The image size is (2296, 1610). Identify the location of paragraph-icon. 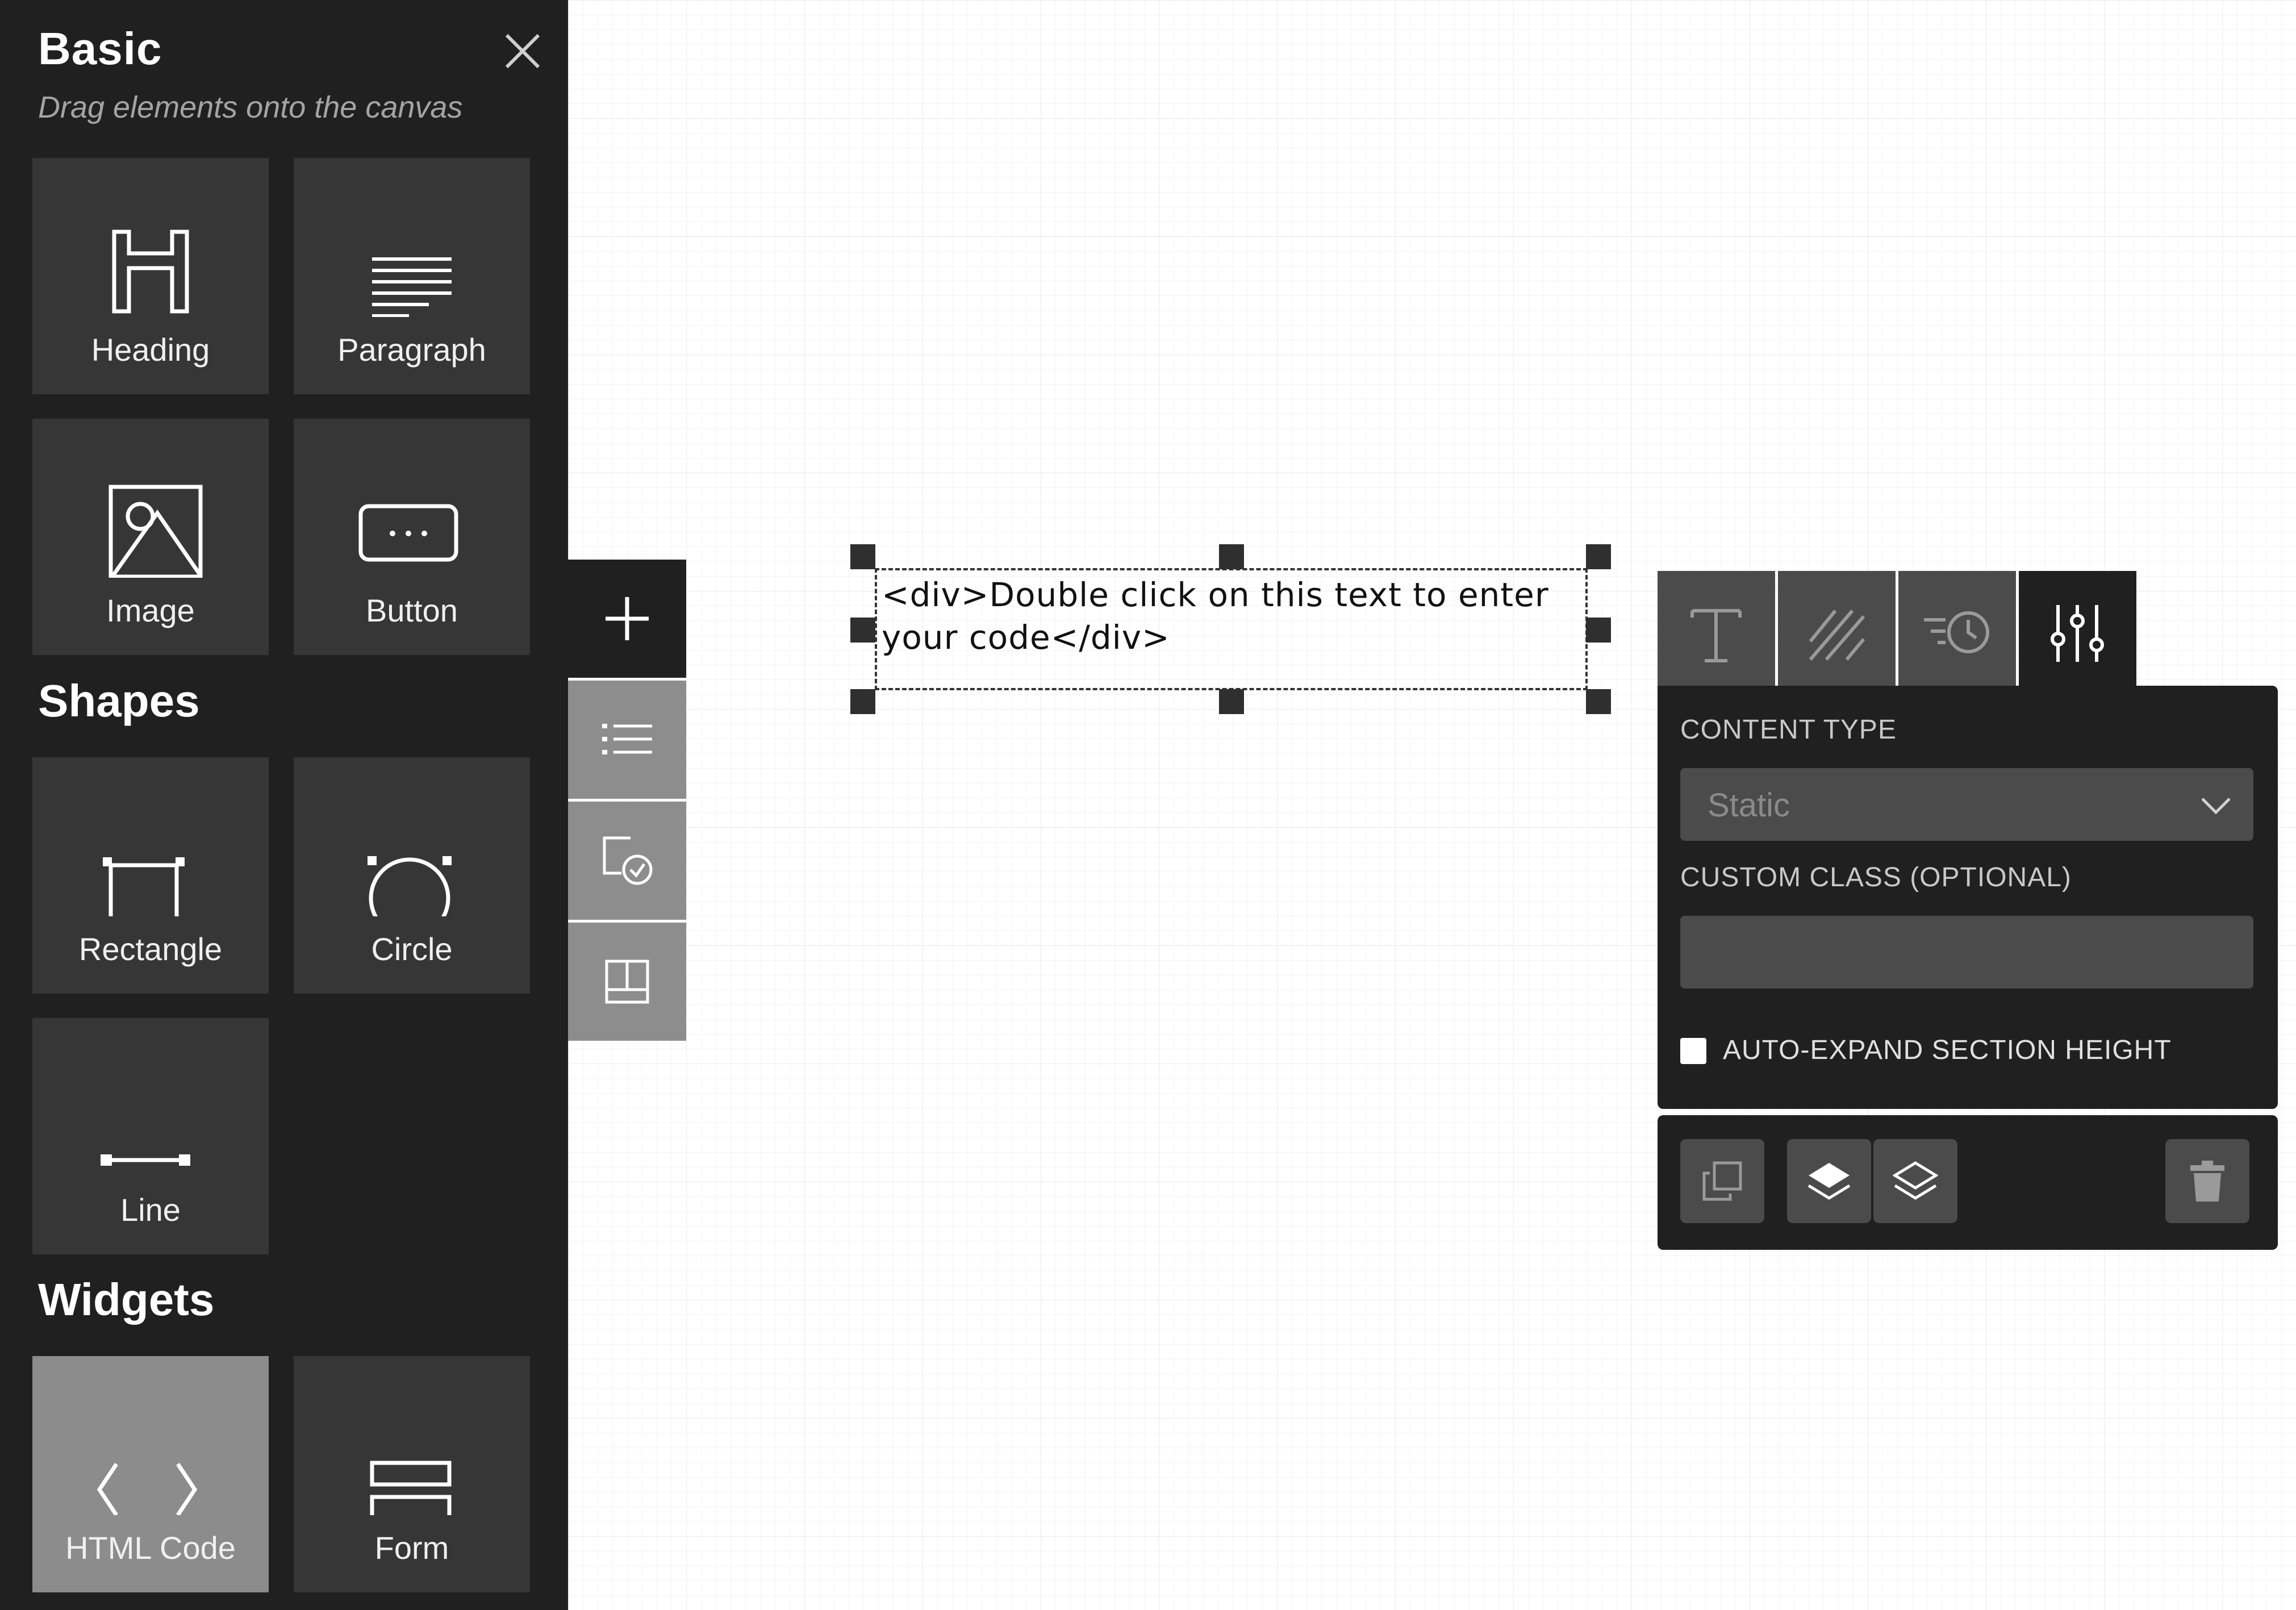
(412, 249).